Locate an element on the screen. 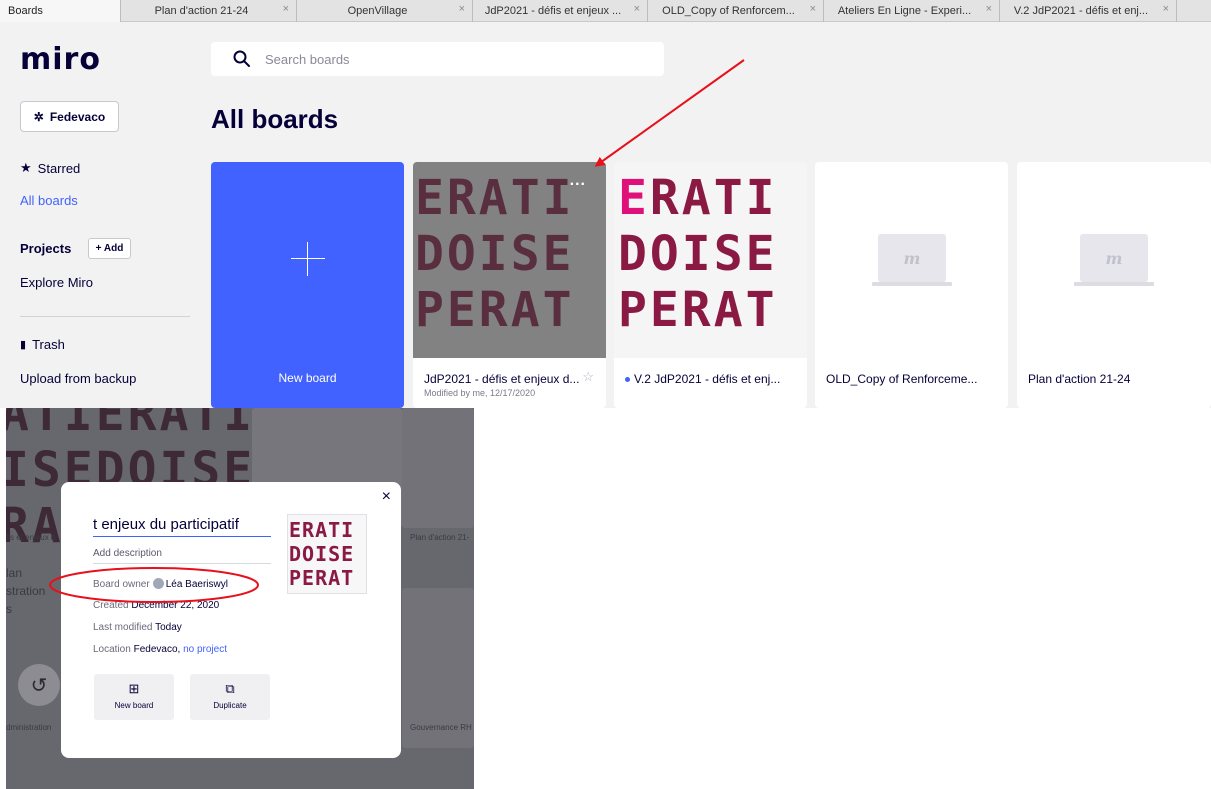  search-icon is located at coordinates (242, 59).